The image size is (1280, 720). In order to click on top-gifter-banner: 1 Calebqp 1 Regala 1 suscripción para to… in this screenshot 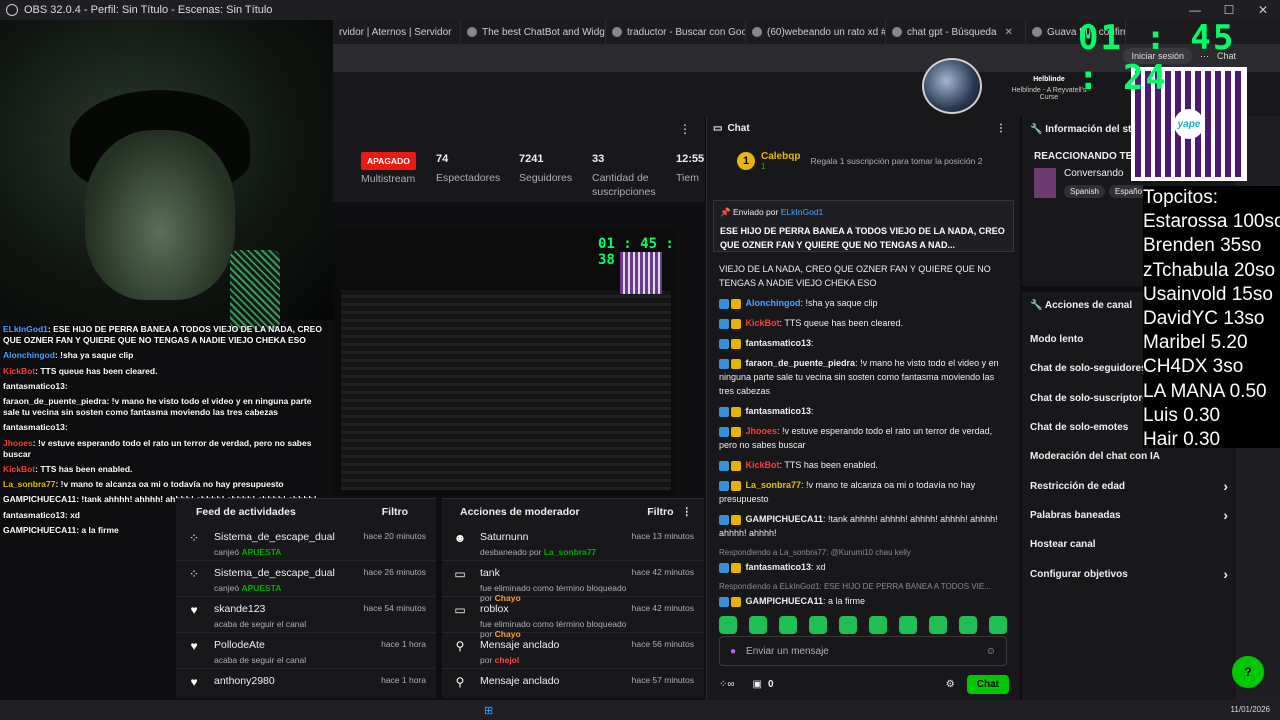, I will do `click(863, 161)`.